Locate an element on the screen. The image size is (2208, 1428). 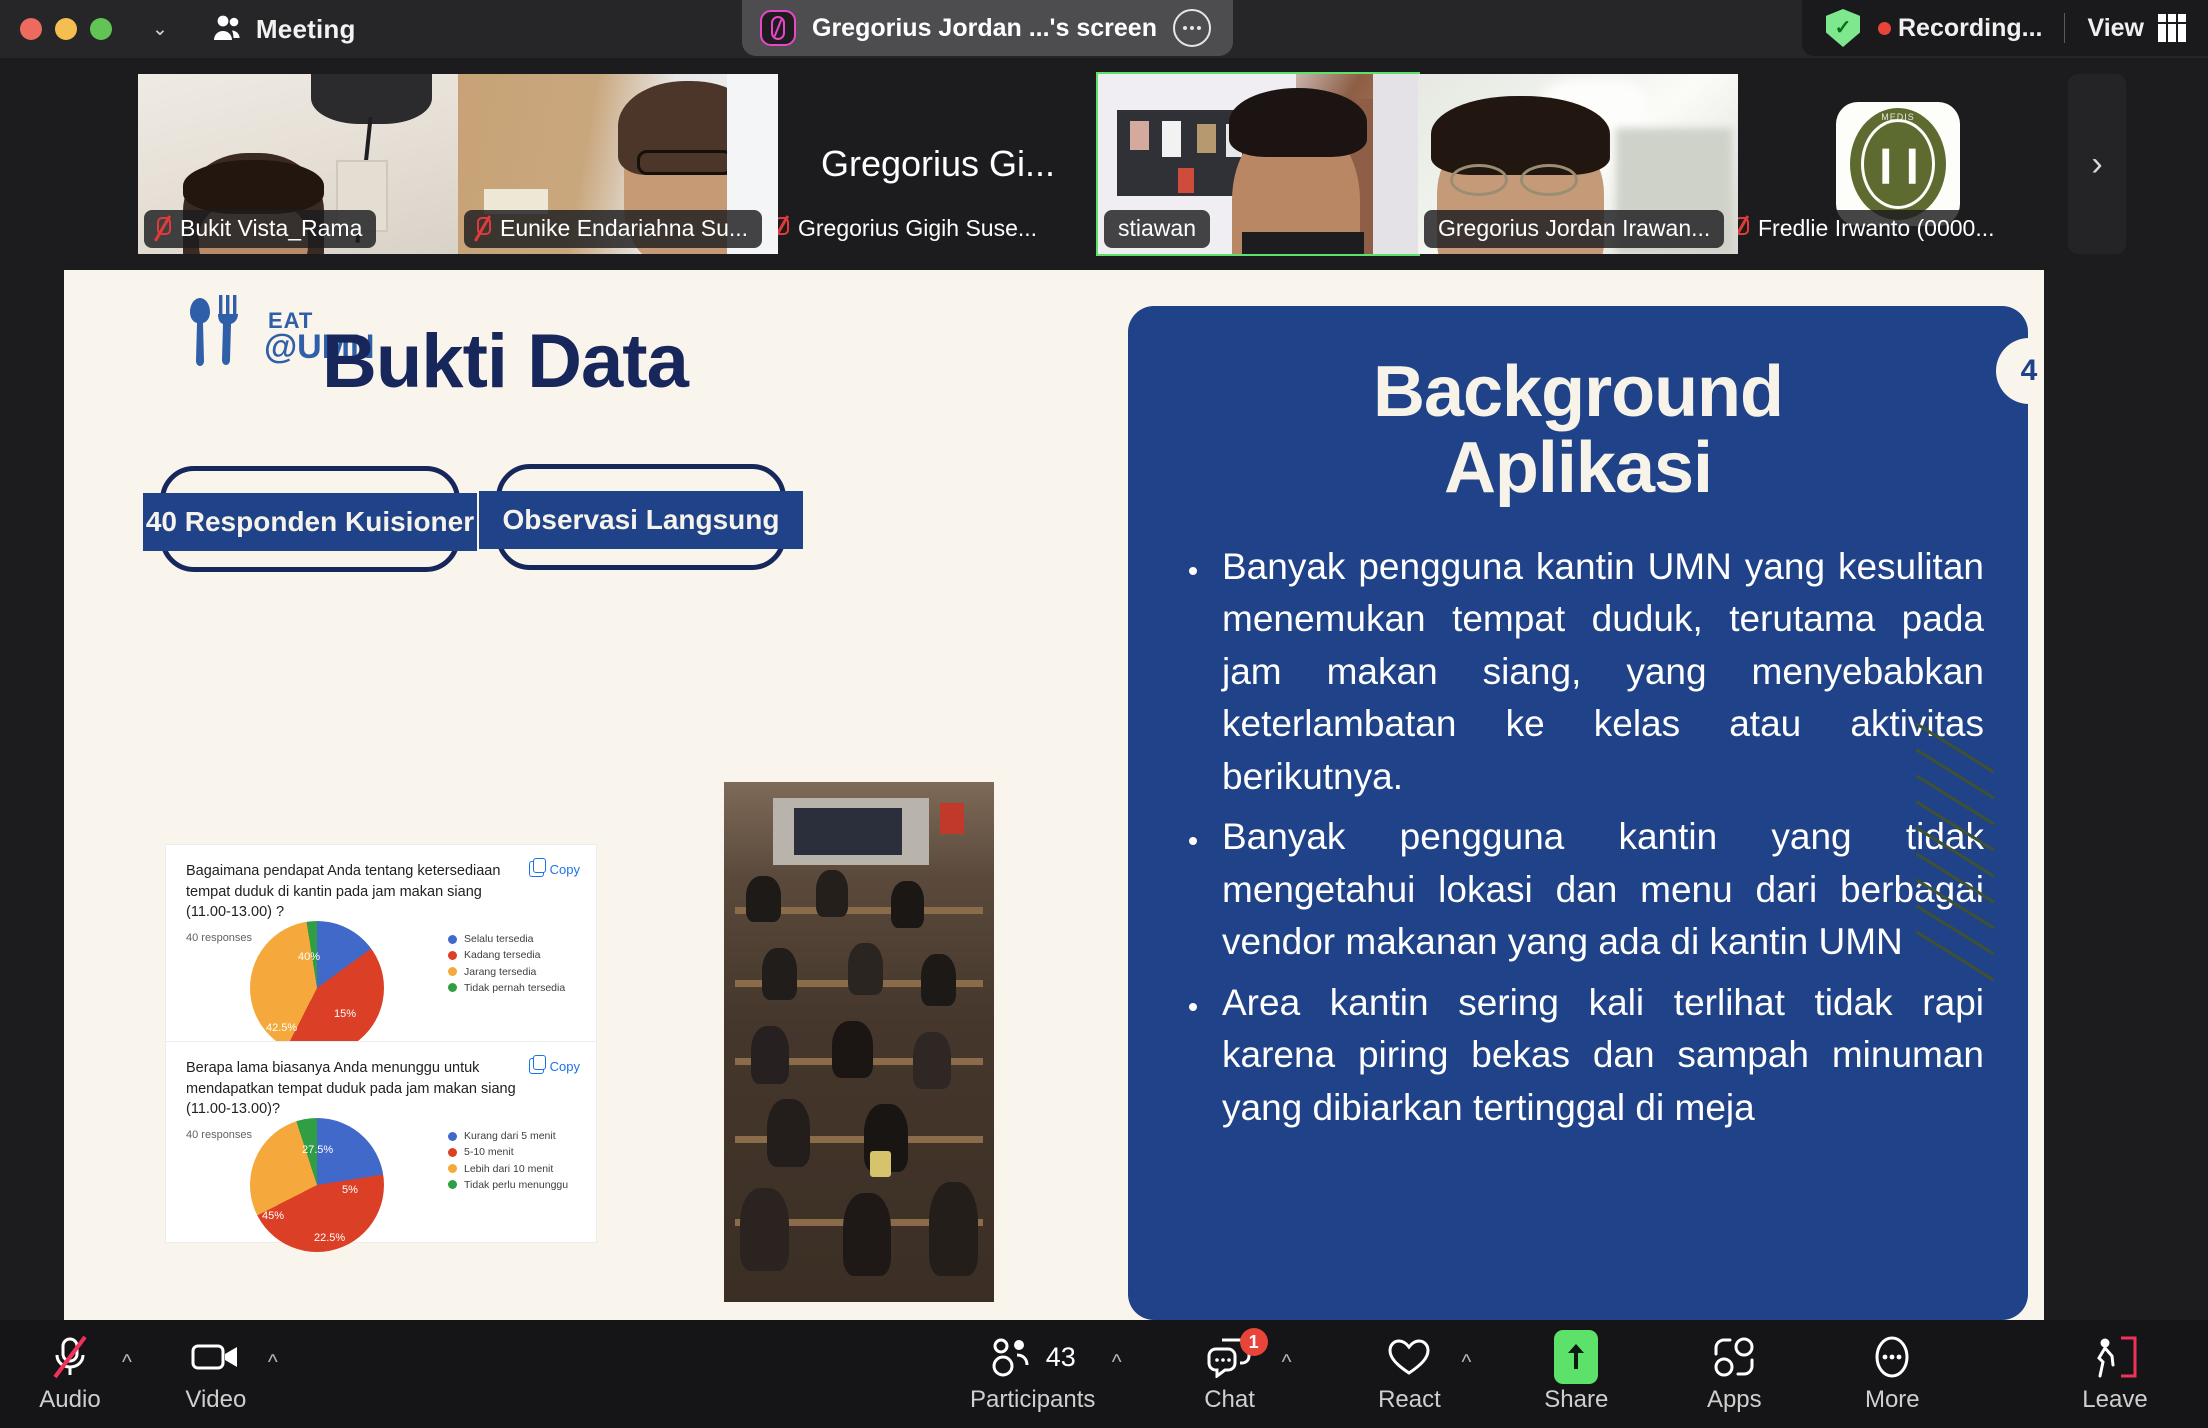
participants-group-icon is located at coordinates (226, 29).